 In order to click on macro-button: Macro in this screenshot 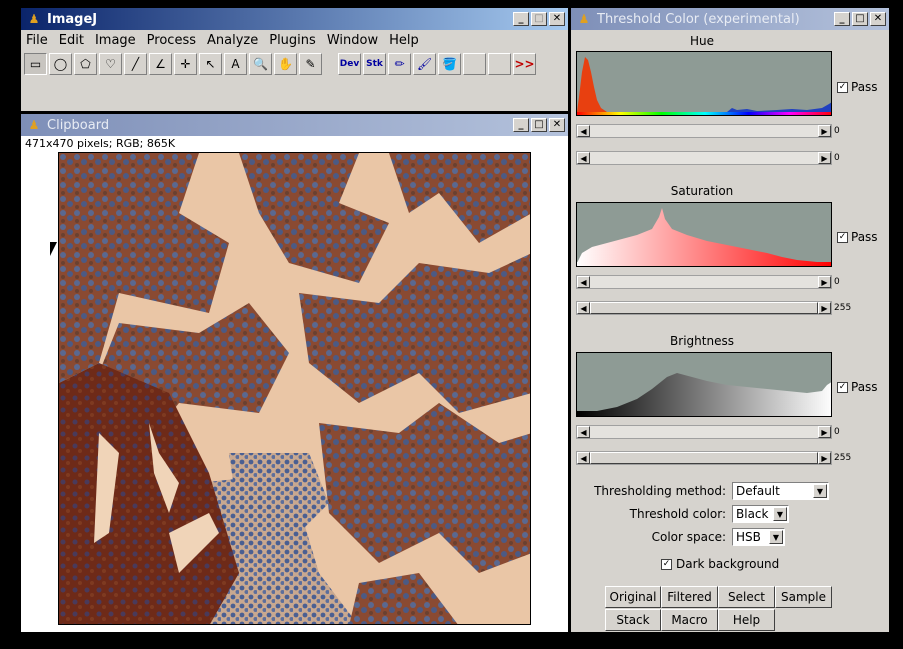, I will do `click(689, 620)`.